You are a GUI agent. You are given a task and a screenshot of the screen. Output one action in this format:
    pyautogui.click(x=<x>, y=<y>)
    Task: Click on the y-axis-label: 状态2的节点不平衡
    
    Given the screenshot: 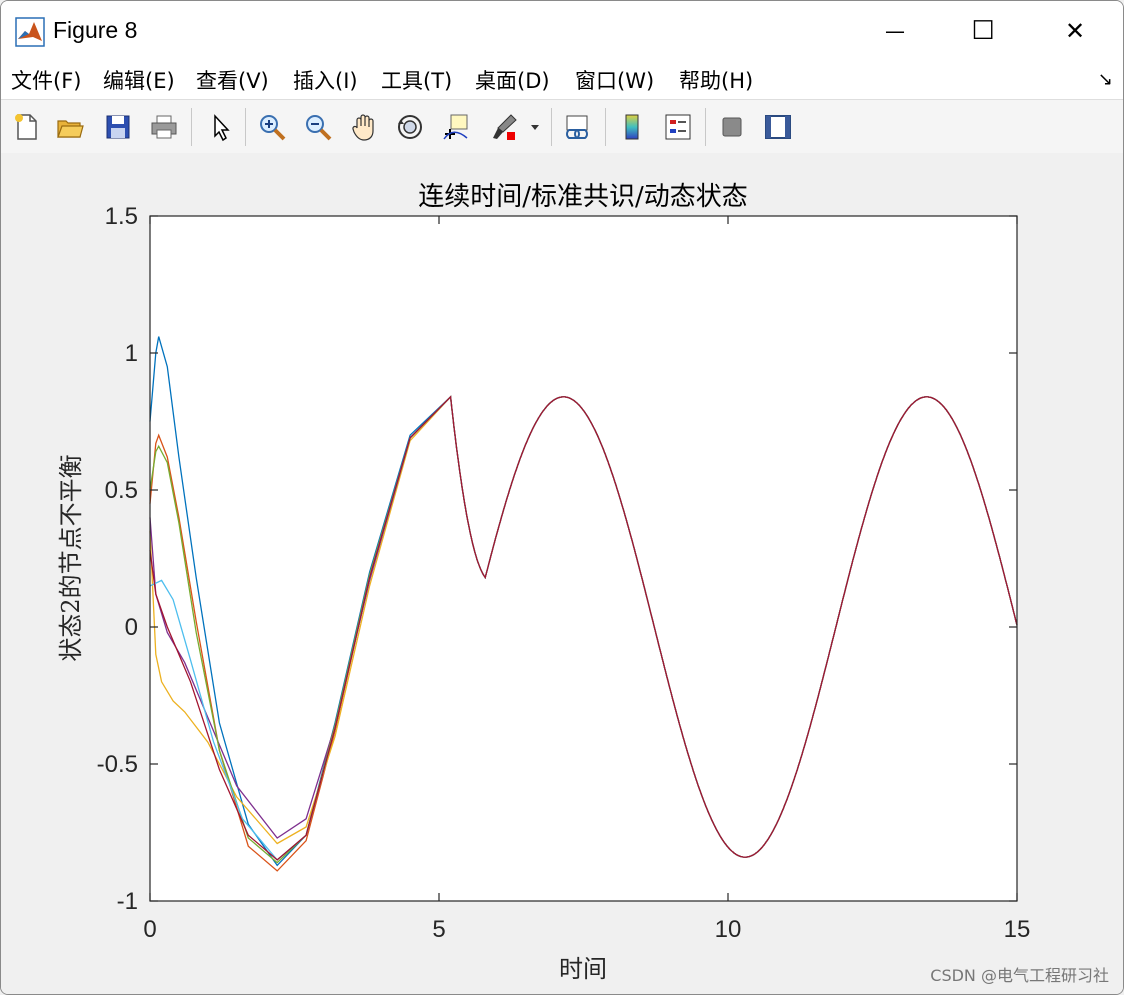 What is the action you would take?
    pyautogui.click(x=71, y=557)
    